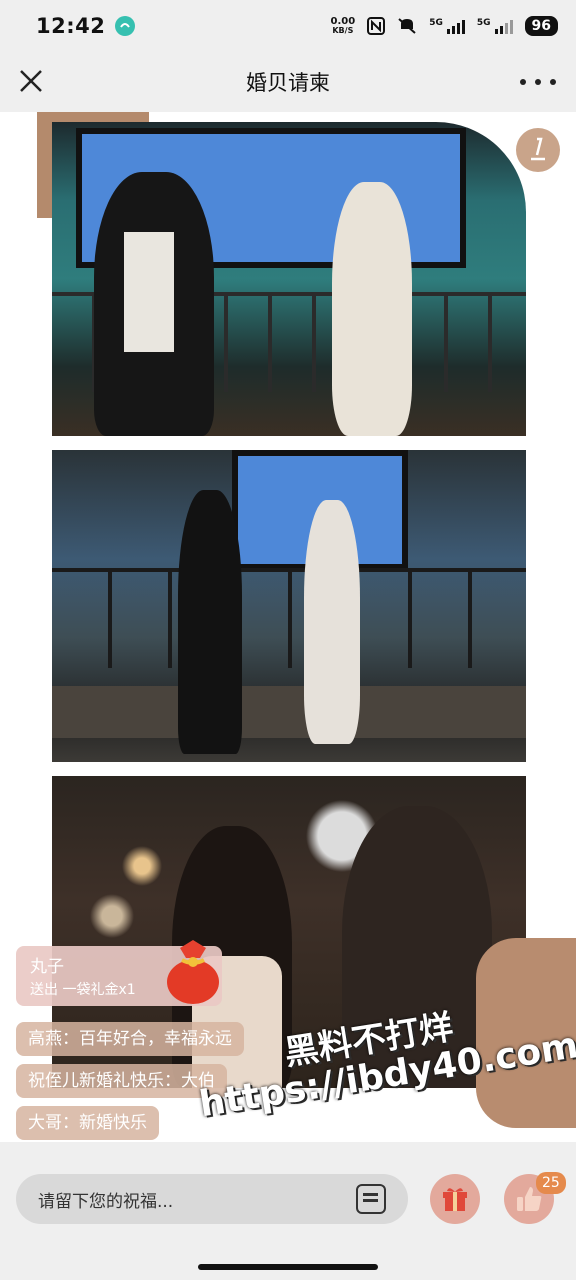 The height and width of the screenshot is (1280, 576). I want to click on photo-groom-shirt, so click(149, 292).